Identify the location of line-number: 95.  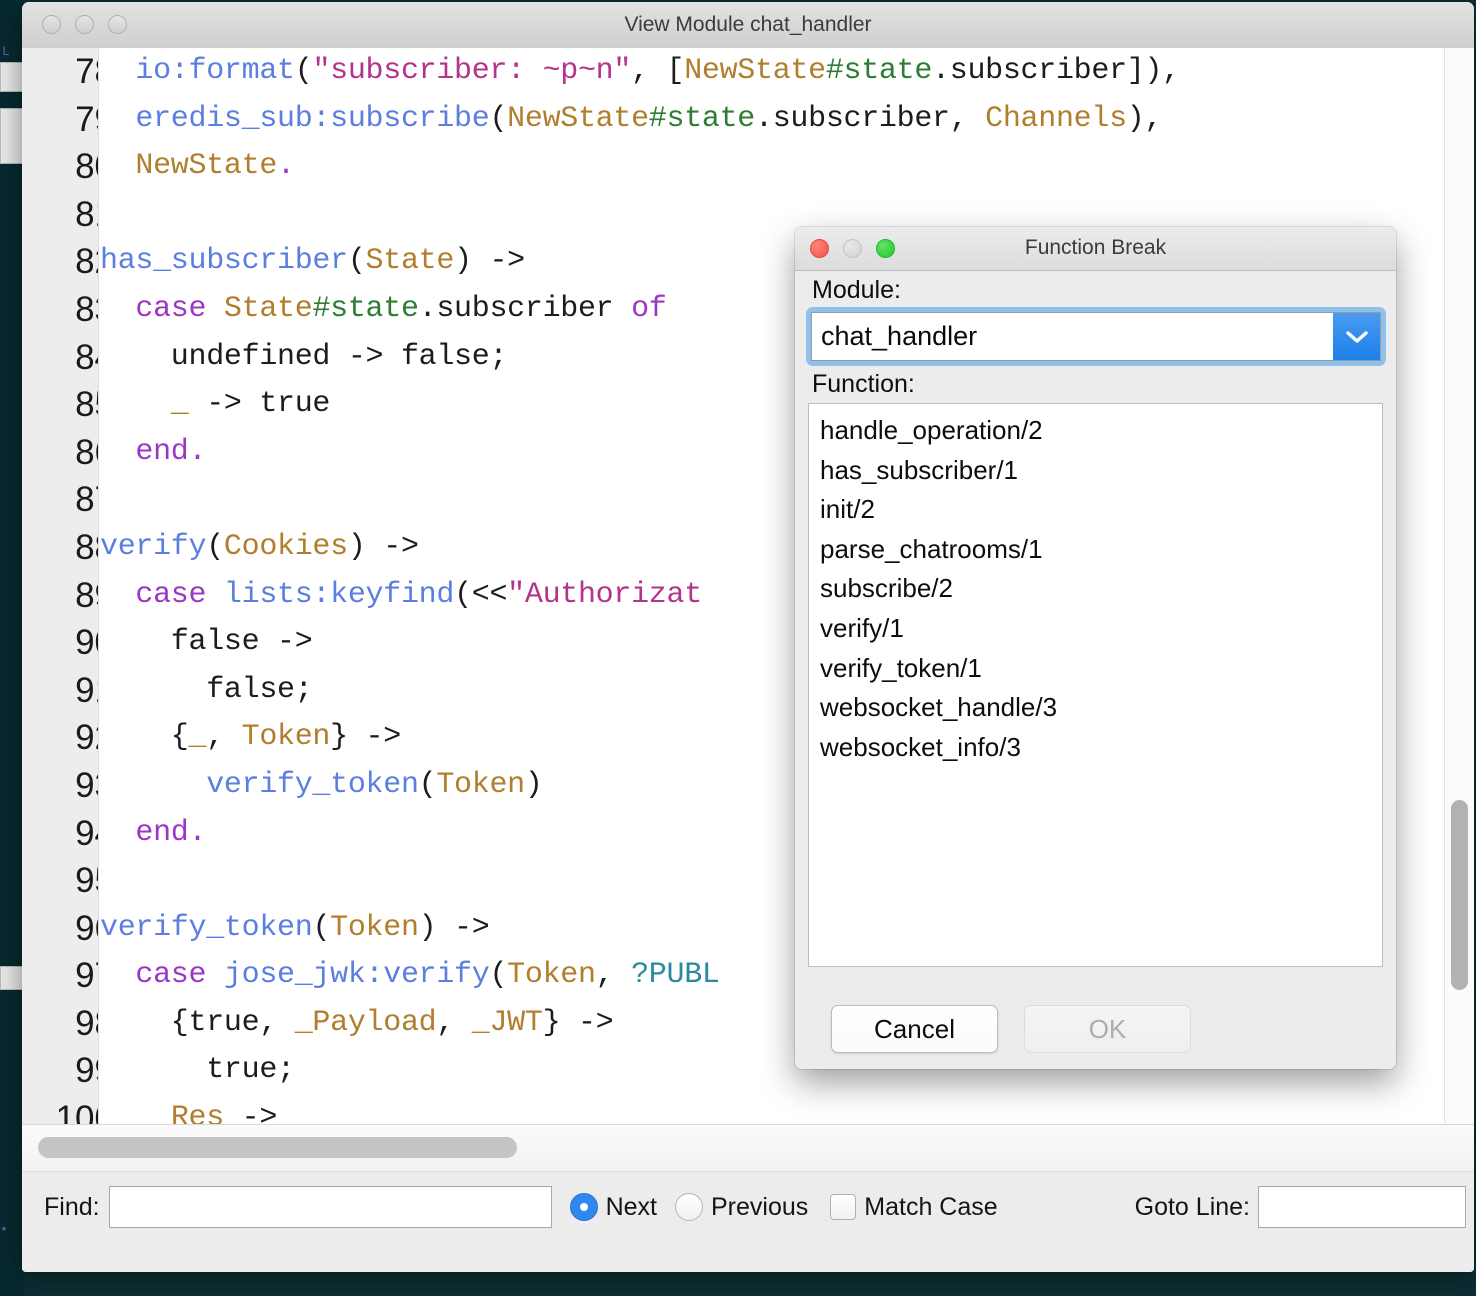
(86, 881).